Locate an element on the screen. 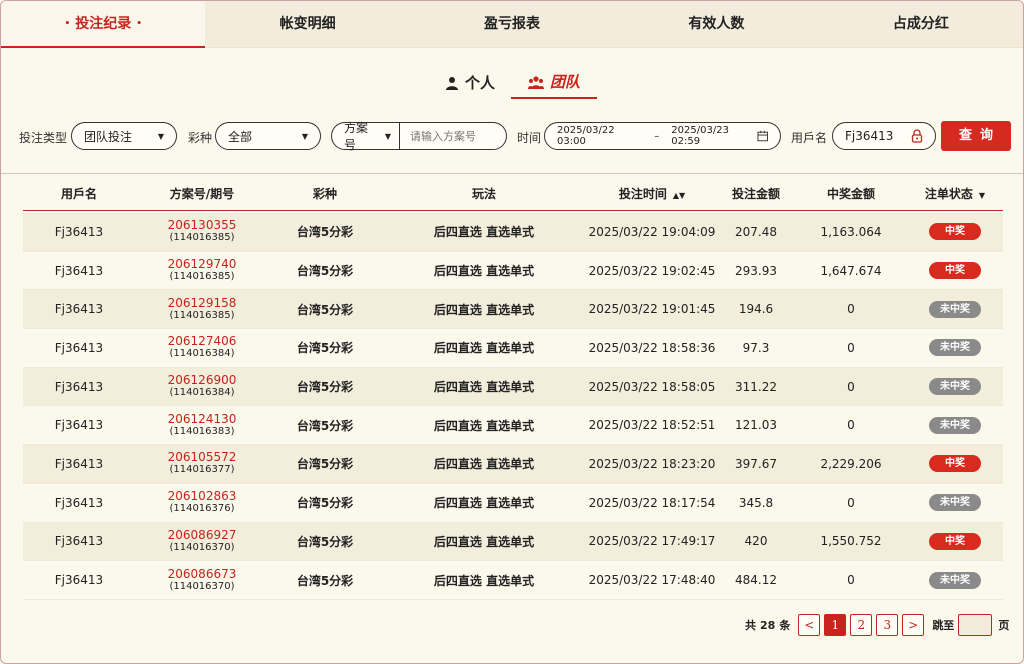 Image resolution: width=1024 pixels, height=664 pixels. cell-bet-time: 2025/03/22 18:58:36 is located at coordinates (652, 347).